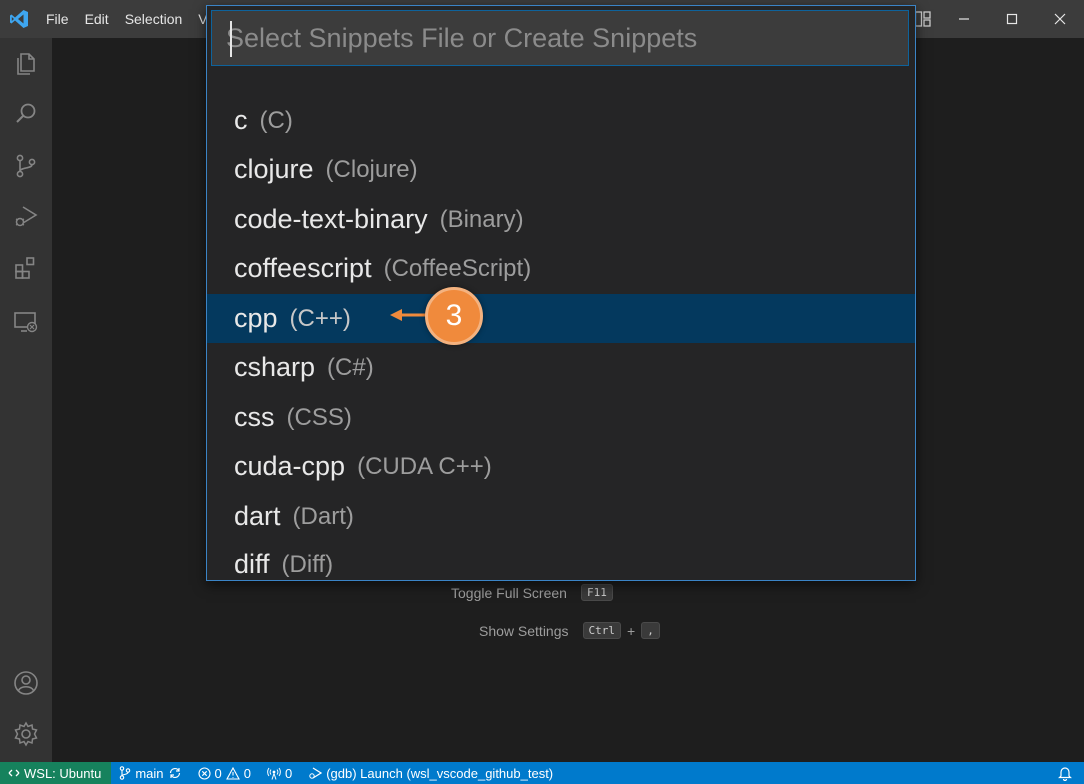 The height and width of the screenshot is (784, 1084). I want to click on list-item: c (C), so click(561, 120).